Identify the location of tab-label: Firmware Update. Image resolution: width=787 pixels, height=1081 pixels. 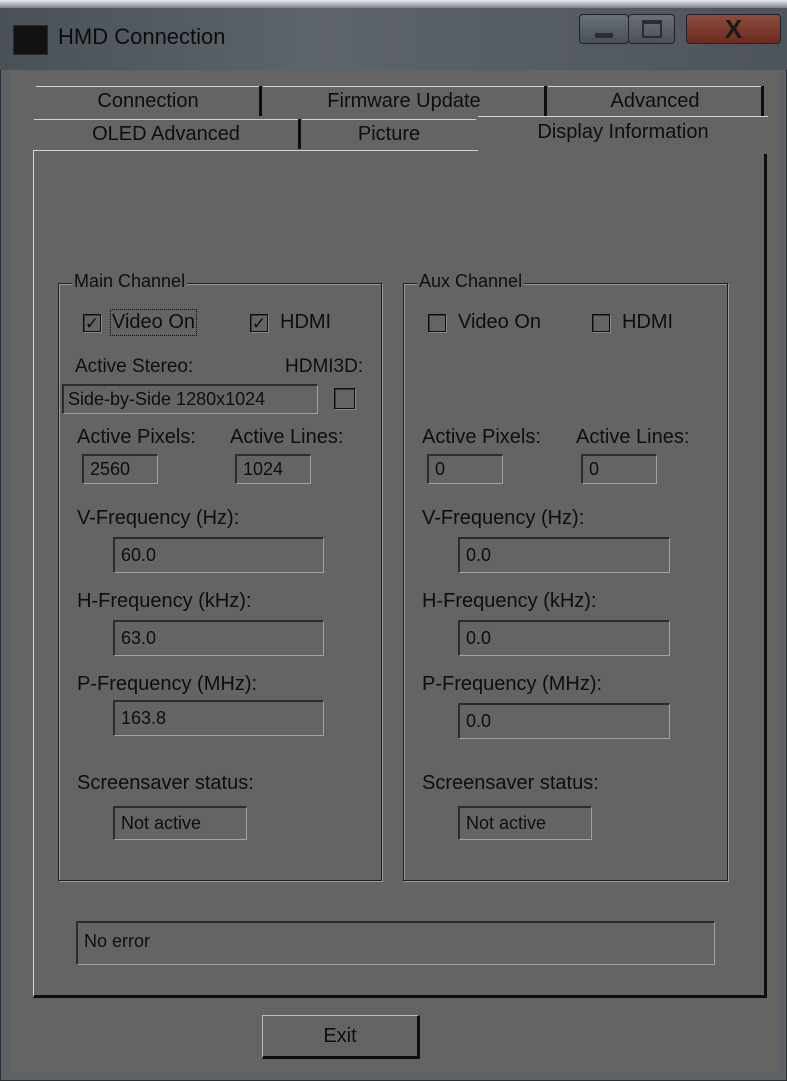
(404, 101).